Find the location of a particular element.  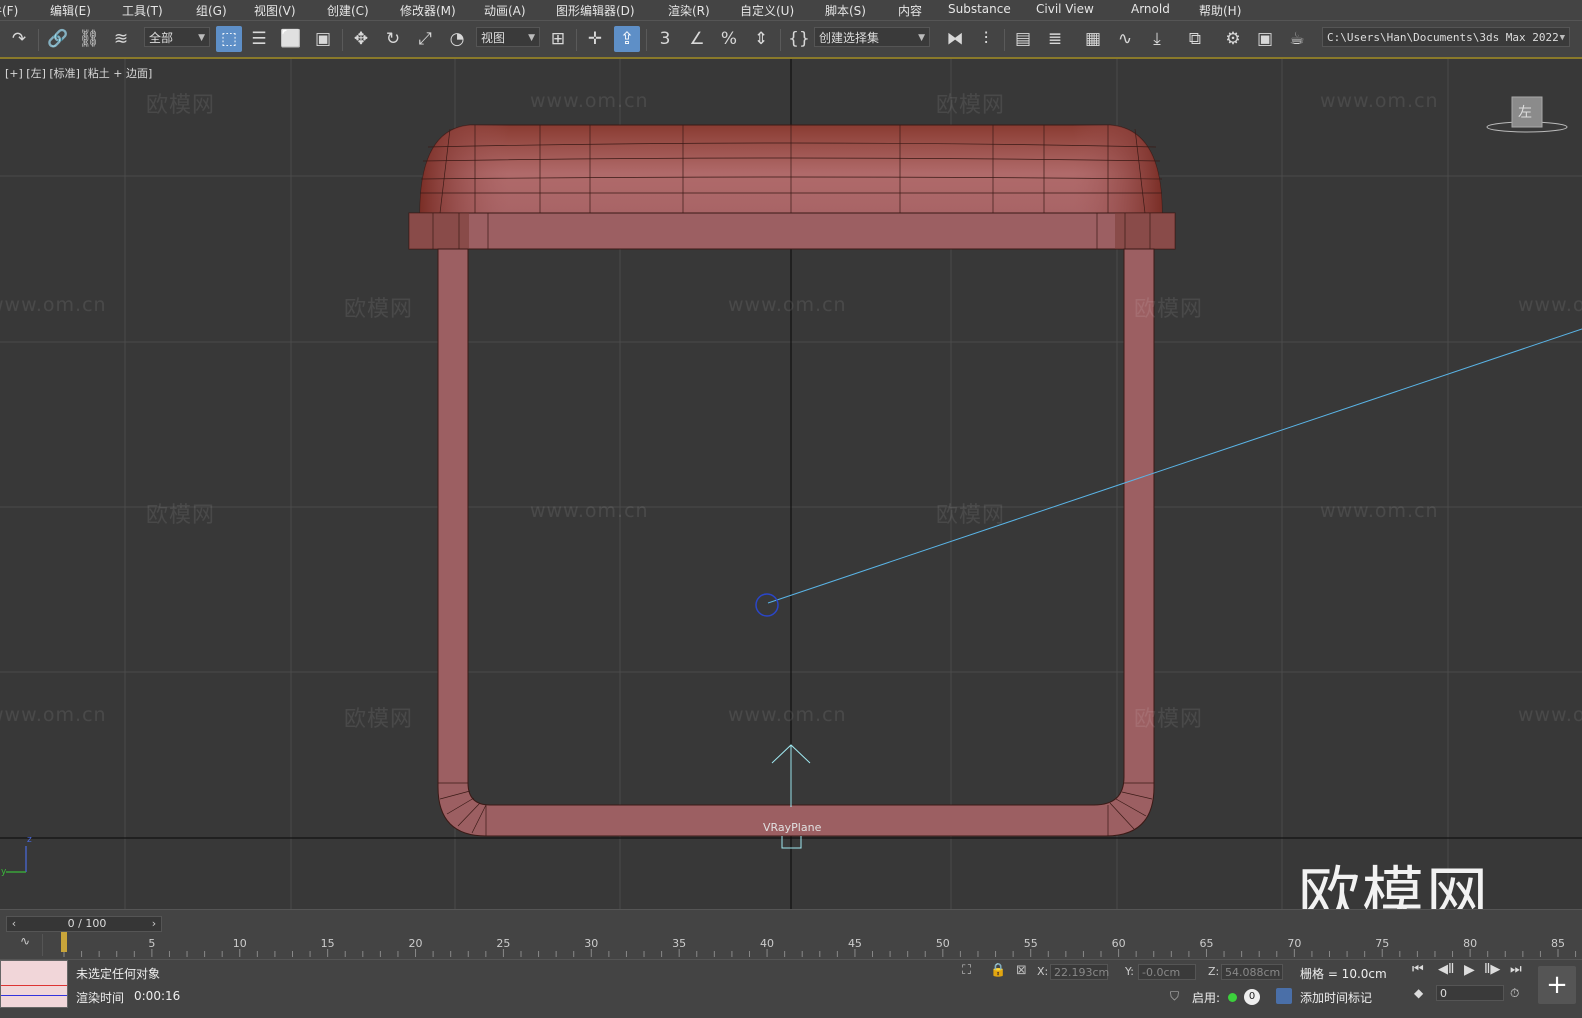

axis-tripod is located at coordinates (16, 859).